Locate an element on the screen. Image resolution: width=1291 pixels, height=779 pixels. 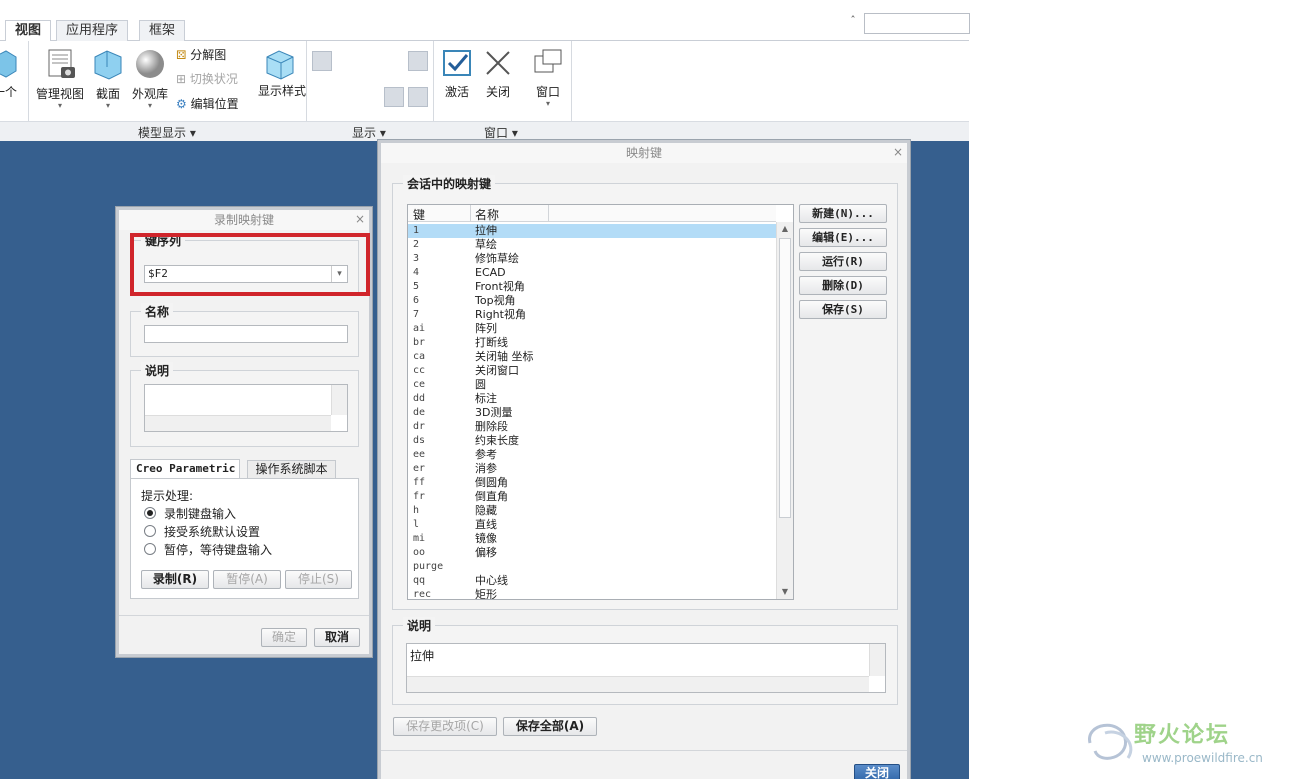
name-input is located at coordinates (246, 334).